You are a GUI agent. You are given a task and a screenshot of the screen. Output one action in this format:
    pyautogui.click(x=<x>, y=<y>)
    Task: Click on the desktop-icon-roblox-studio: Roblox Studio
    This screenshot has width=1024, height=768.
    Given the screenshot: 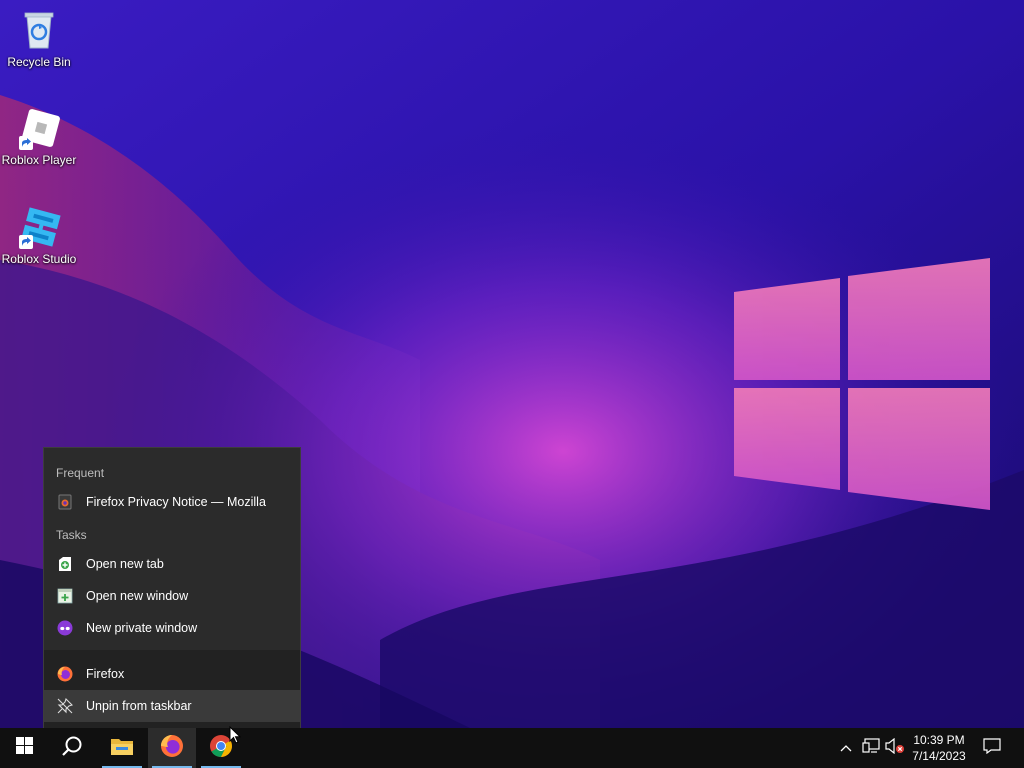 What is the action you would take?
    pyautogui.click(x=39, y=235)
    